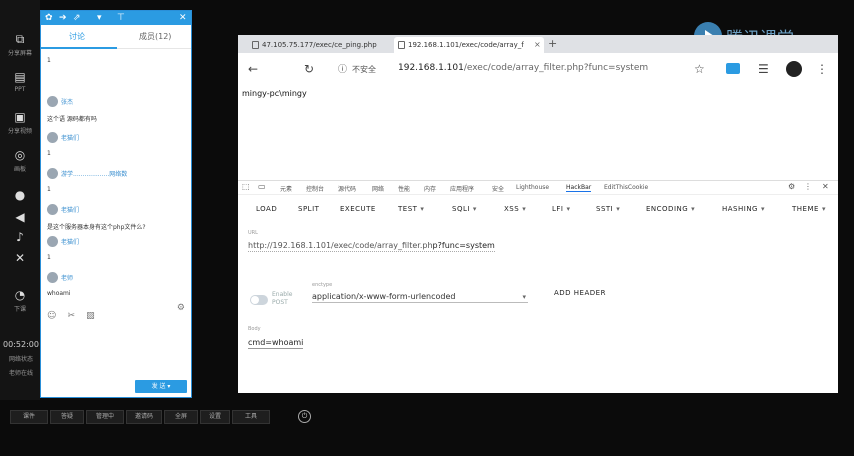 The height and width of the screenshot is (456, 854). What do you see at coordinates (579, 188) in the screenshot?
I see `devtools-tab-hackbar: HackBar` at bounding box center [579, 188].